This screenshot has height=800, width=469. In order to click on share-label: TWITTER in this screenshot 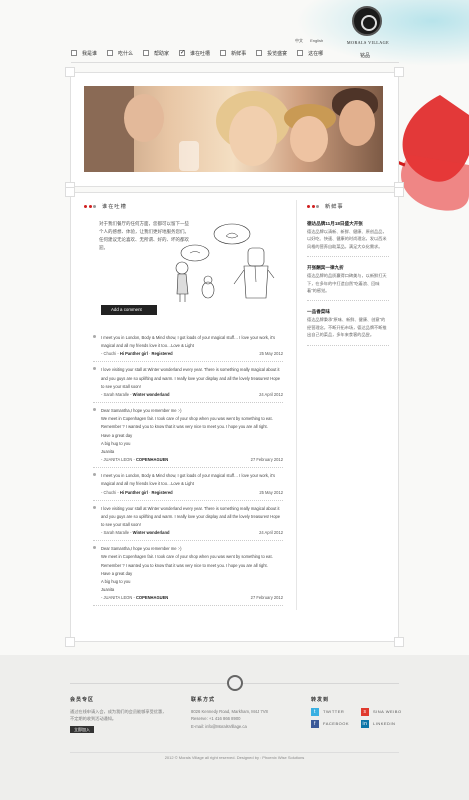, I will do `click(334, 711)`.